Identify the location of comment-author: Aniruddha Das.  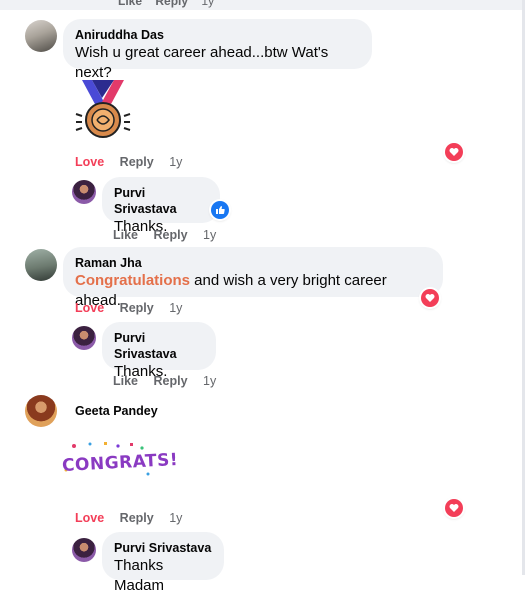
(217, 35).